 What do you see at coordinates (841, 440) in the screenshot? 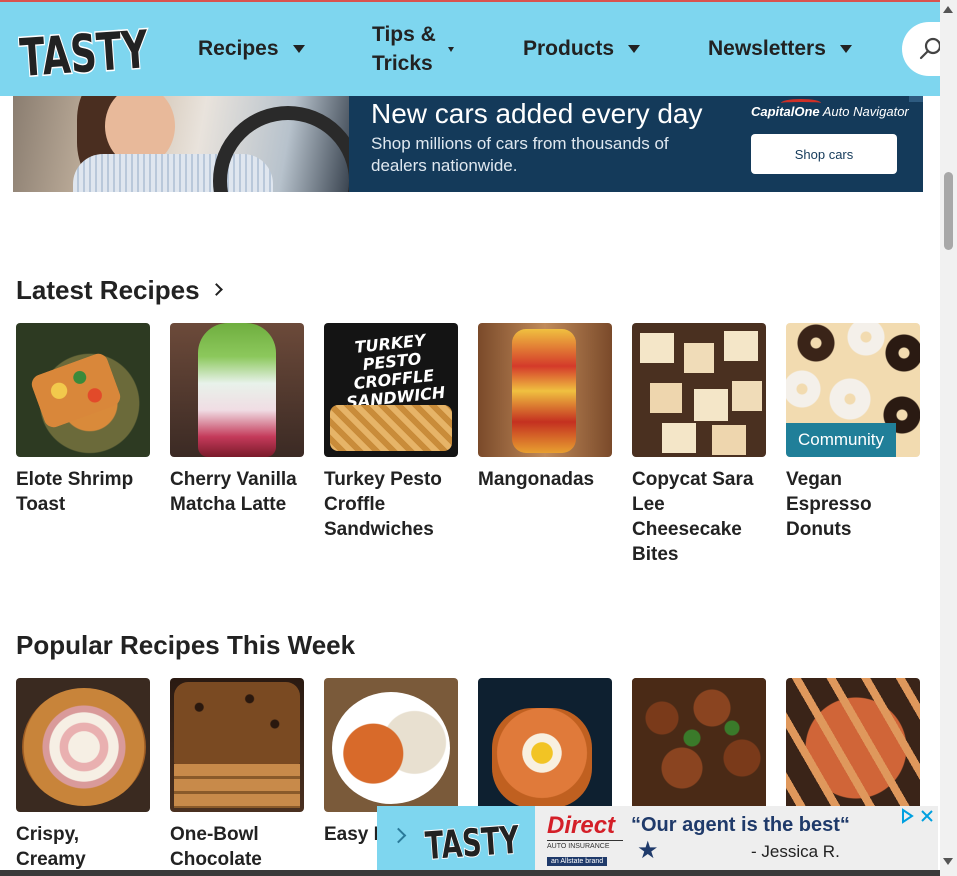
I see `community-badge: Community` at bounding box center [841, 440].